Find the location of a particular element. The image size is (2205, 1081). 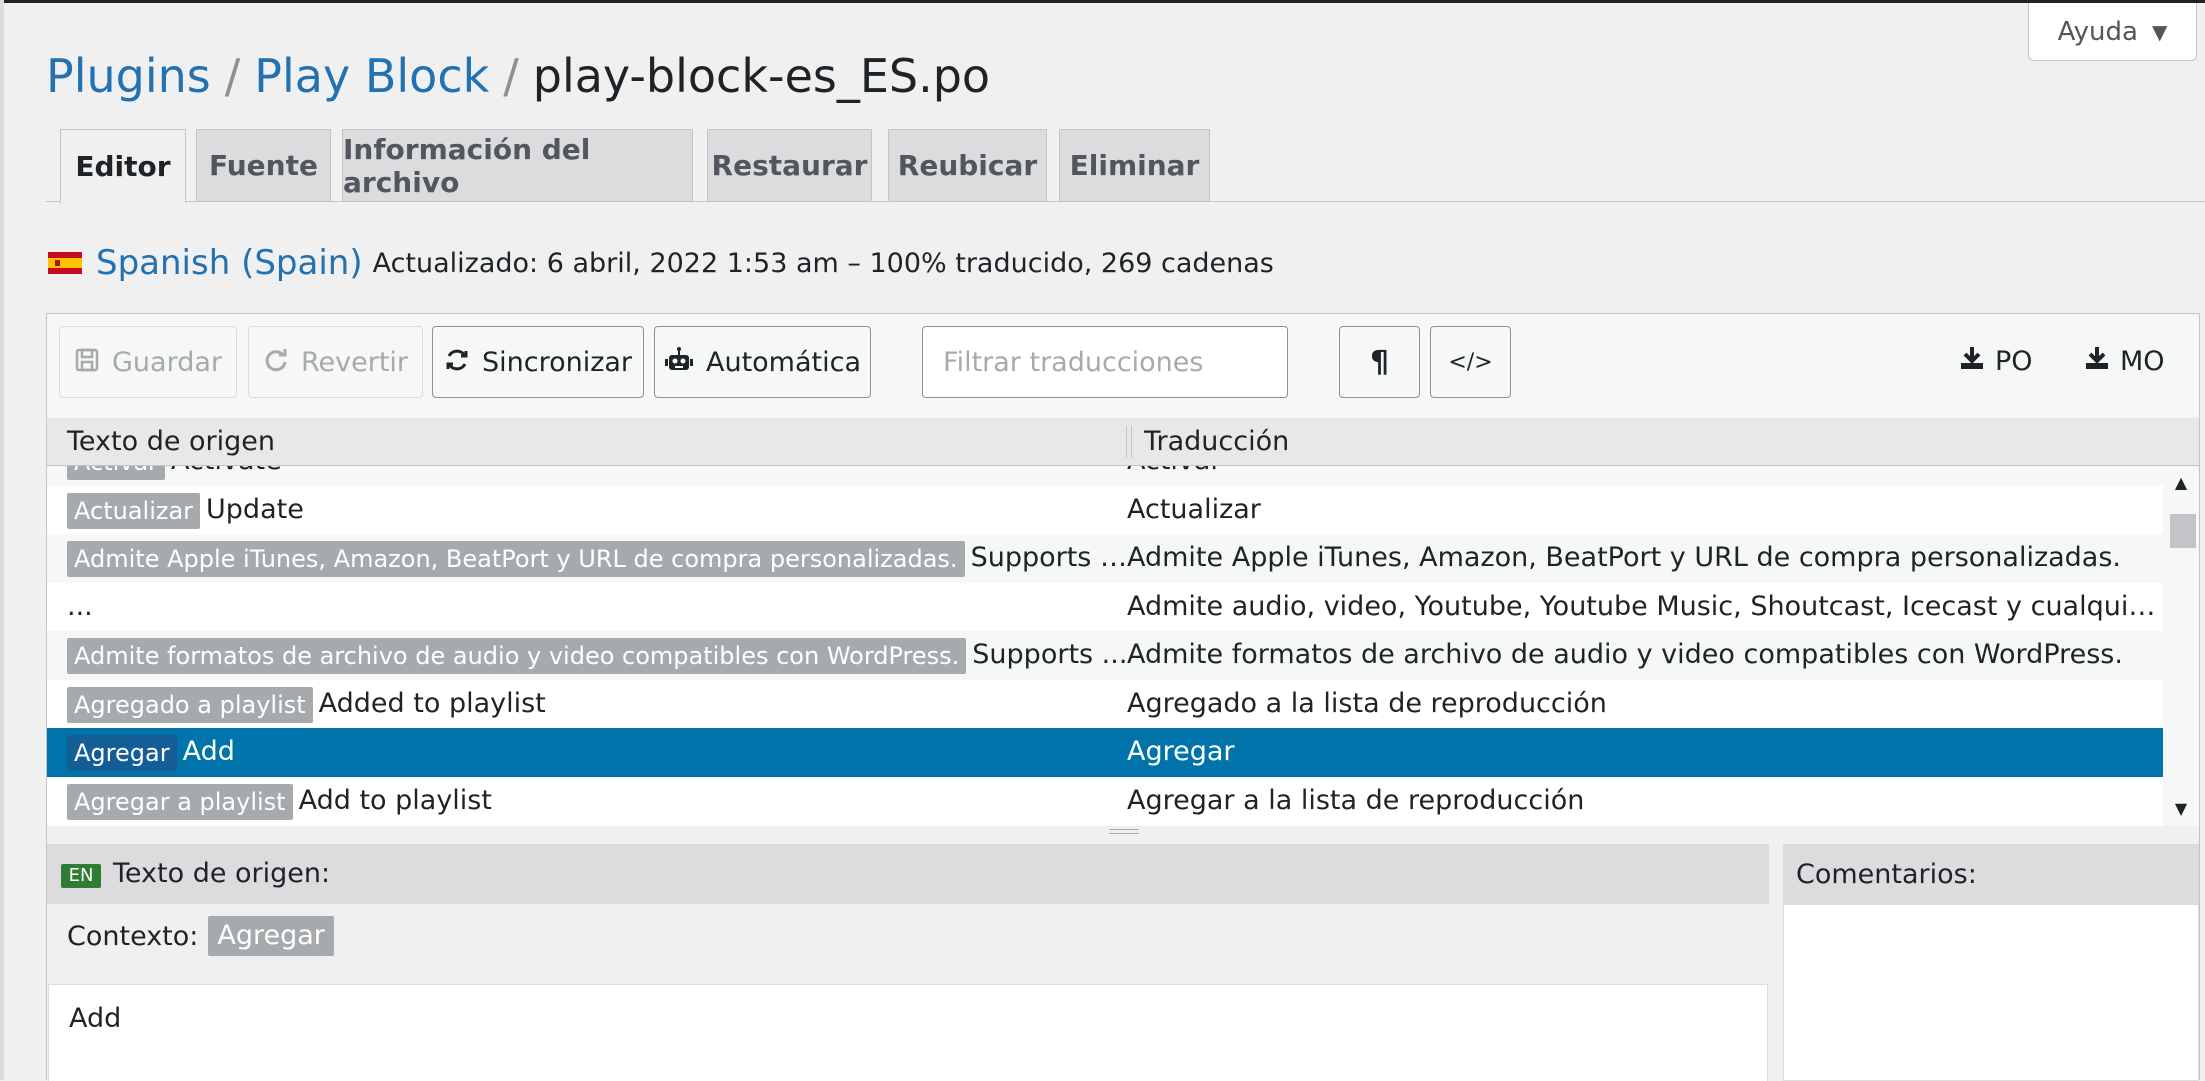

rotate-left-icon is located at coordinates (276, 362).